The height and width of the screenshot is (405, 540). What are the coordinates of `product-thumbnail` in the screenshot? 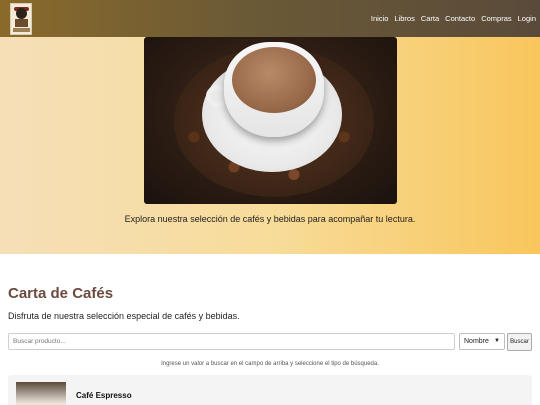 It's located at (41, 393).